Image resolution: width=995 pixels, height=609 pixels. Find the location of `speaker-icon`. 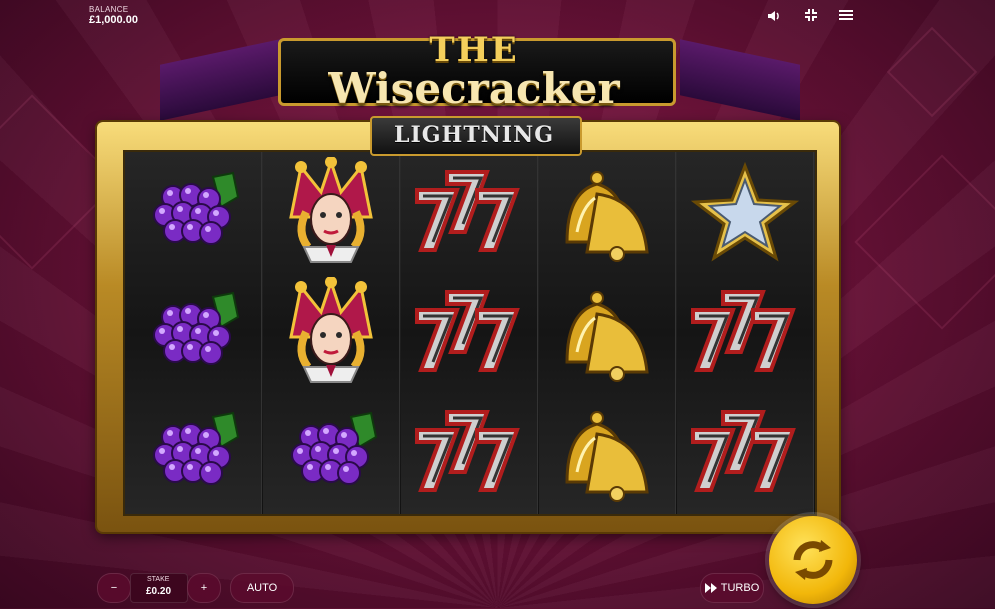

speaker-icon is located at coordinates (774, 17).